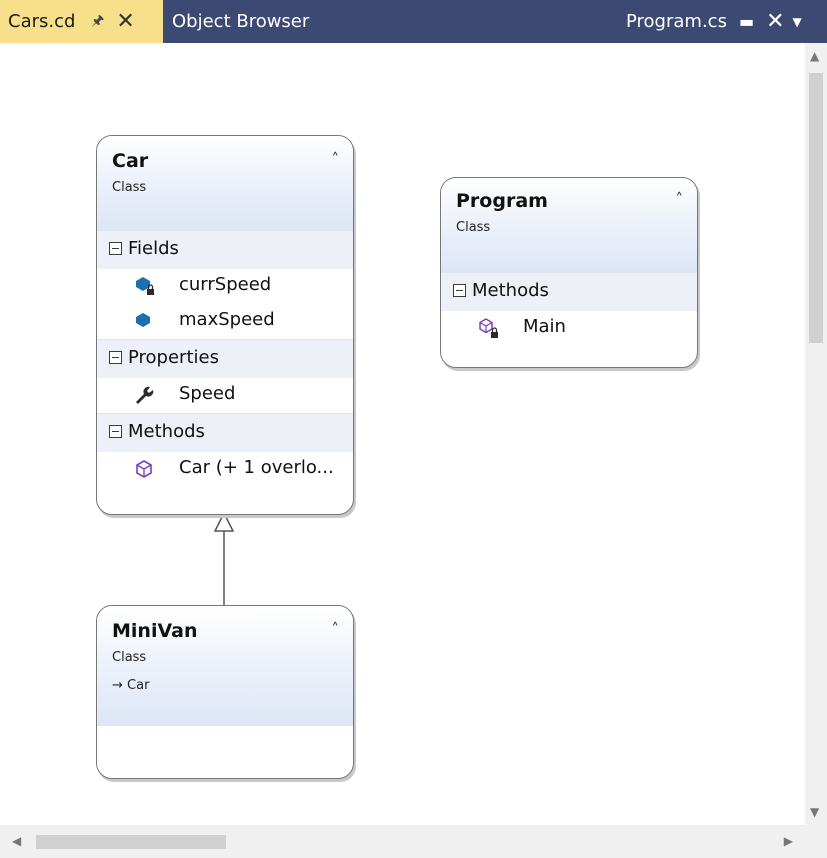 This screenshot has height=858, width=827. I want to click on tab-label: Program.cs, so click(676, 21).